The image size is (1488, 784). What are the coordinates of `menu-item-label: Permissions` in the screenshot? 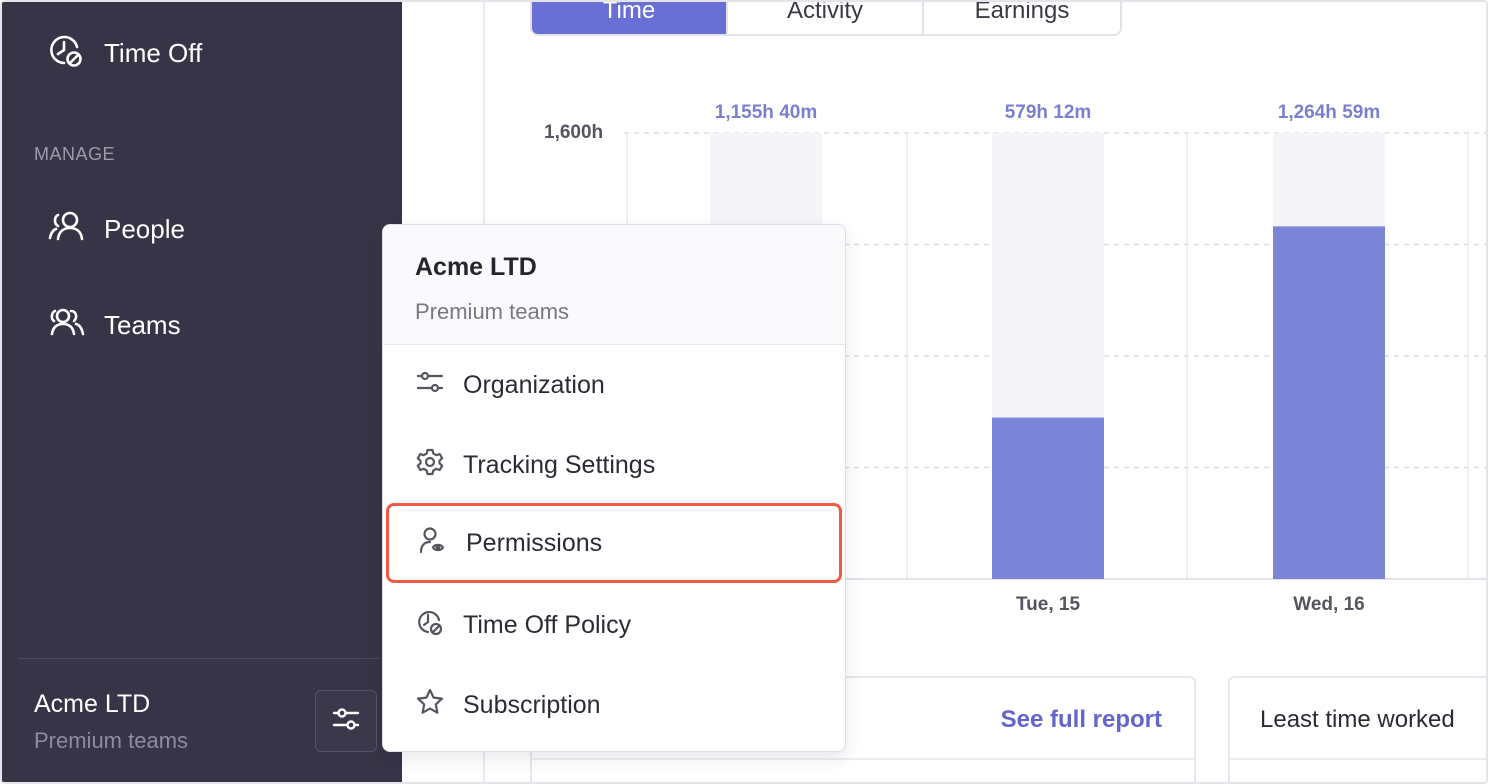 It's located at (534, 542).